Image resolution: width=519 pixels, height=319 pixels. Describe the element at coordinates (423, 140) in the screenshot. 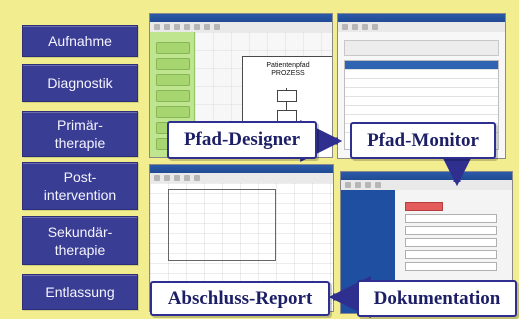

I see `label-pfad-monitor: Pfad-Monitor` at that location.